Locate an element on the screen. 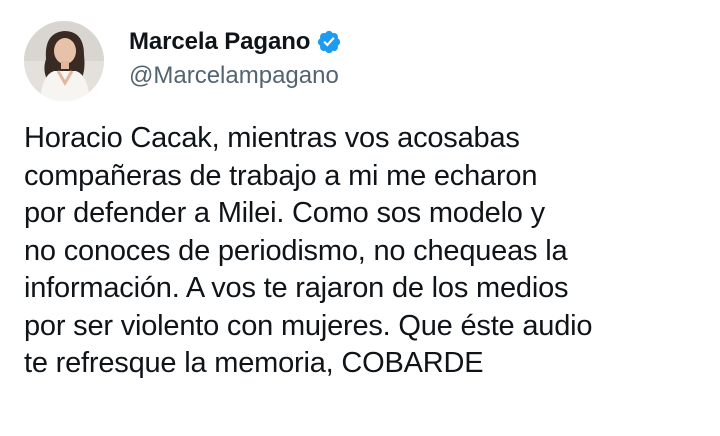 This screenshot has height=436, width=720. display-name: Marcela Pagano is located at coordinates (219, 42).